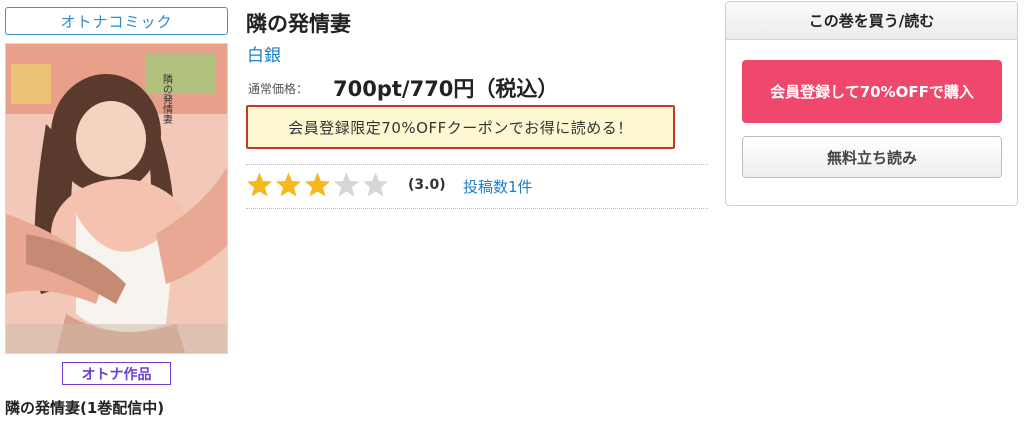 This screenshot has width=1024, height=427. I want to click on cover-title-text: 隣の発情妻, so click(167, 99).